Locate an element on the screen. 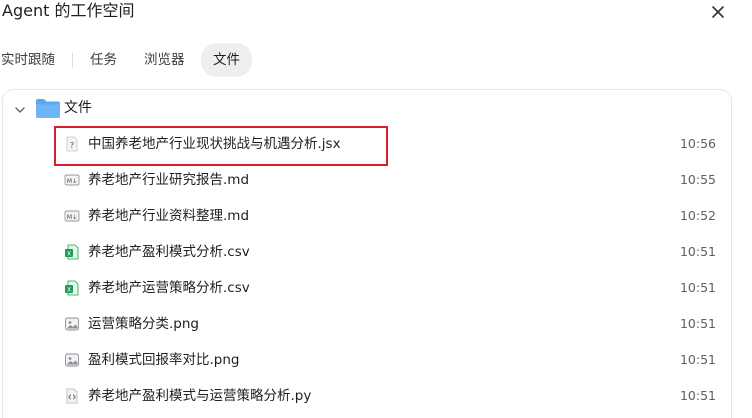 The image size is (752, 418). tab-bar: 实时跟随 任务 浏览器 文件 is located at coordinates (376, 60).